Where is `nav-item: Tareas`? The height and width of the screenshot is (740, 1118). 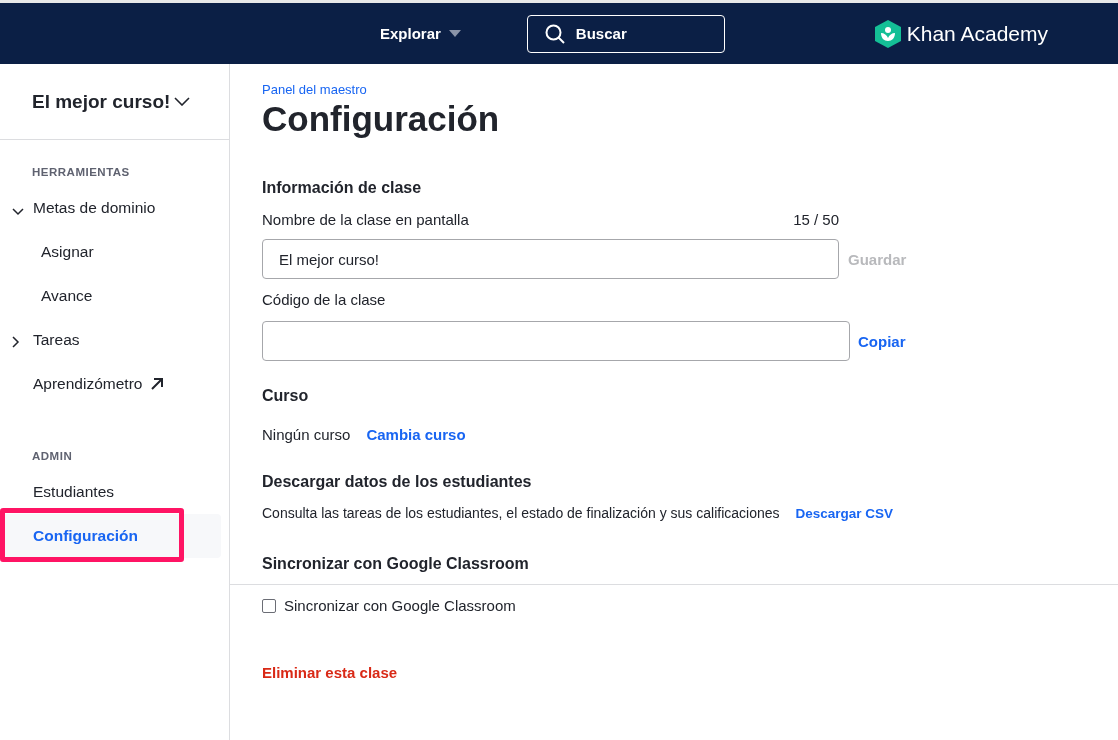
nav-item: Tareas is located at coordinates (110, 340).